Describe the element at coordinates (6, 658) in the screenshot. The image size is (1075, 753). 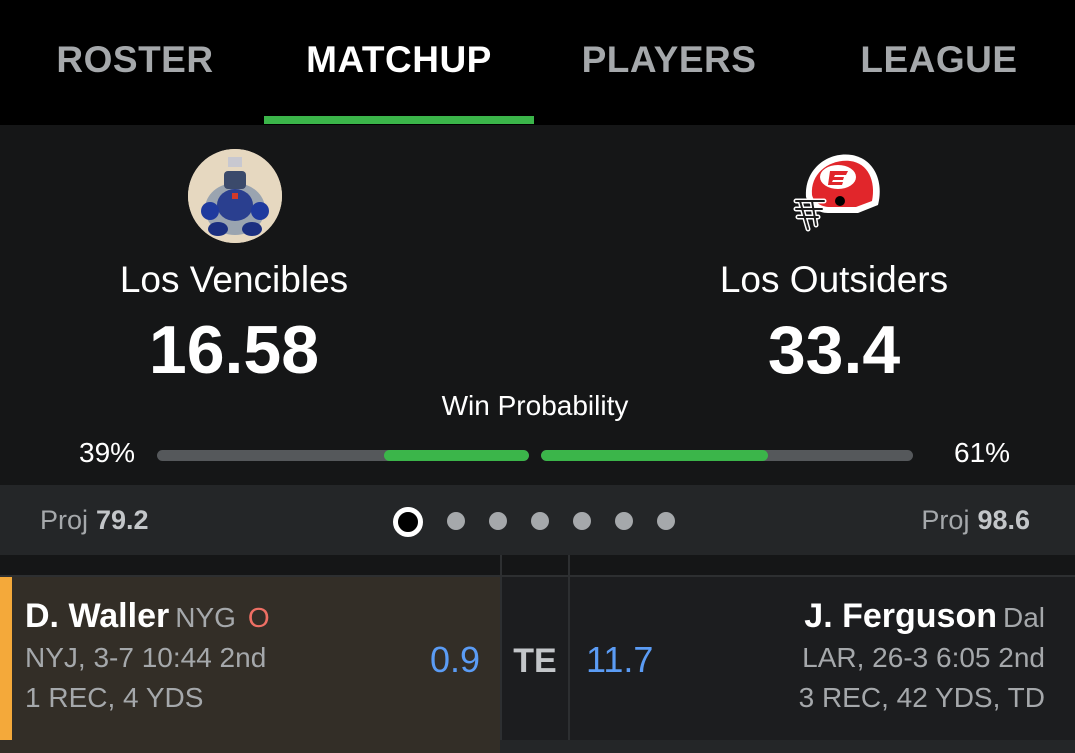
I see `player-status-accent` at that location.